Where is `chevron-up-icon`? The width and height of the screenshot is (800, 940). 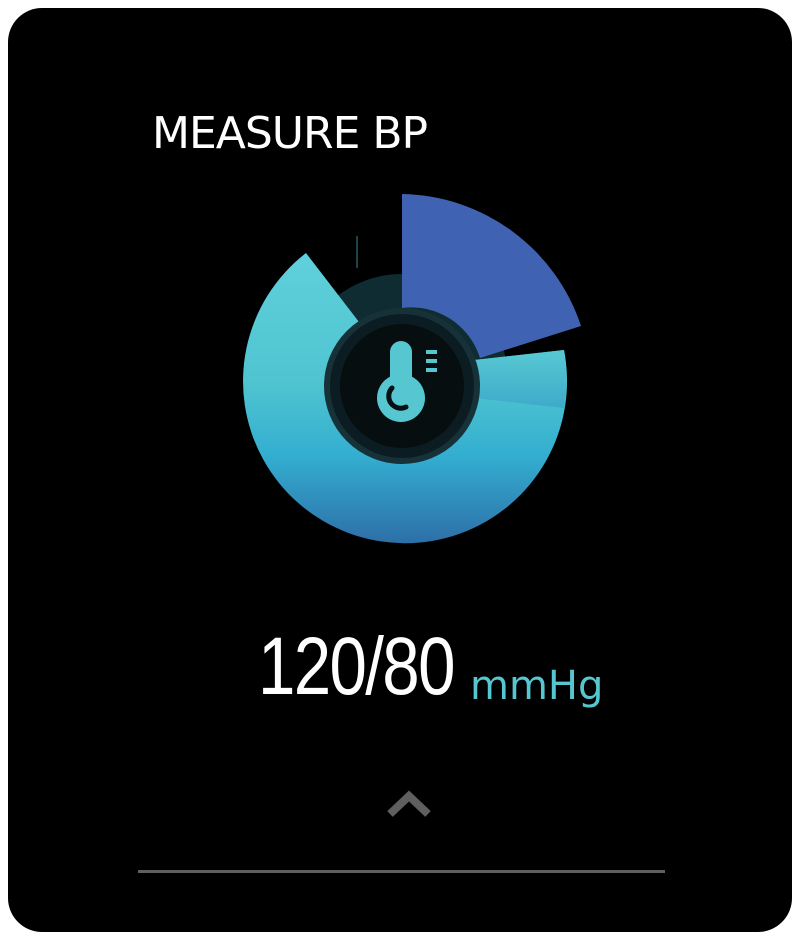
chevron-up-icon is located at coordinates (409, 803).